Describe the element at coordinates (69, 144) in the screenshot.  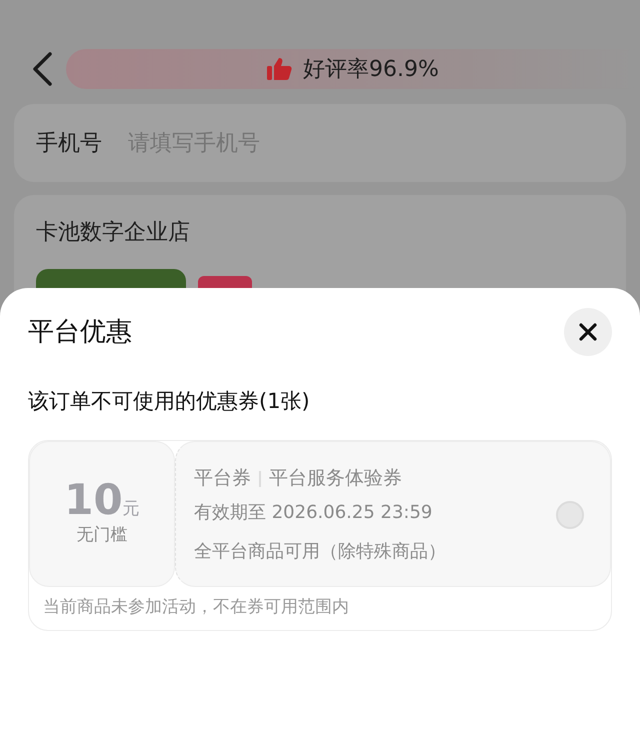
I see `phone-label: 手机号` at that location.